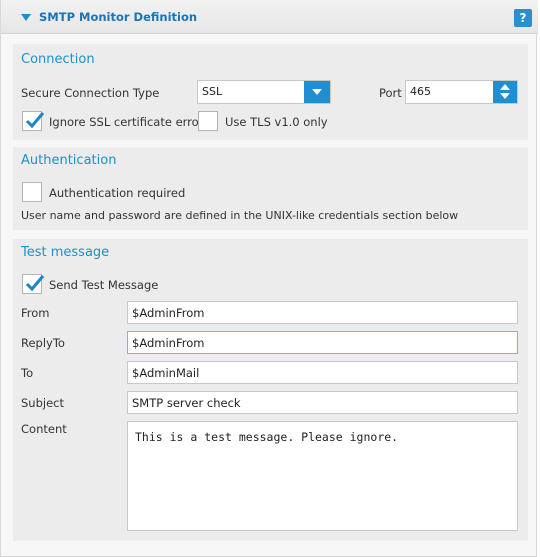 This screenshot has height=557, width=540. What do you see at coordinates (461, 92) in the screenshot?
I see `port-stepper: 465` at bounding box center [461, 92].